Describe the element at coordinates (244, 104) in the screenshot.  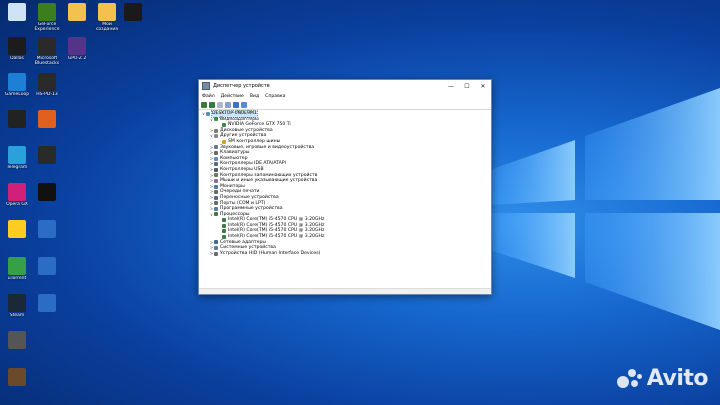
I see `scan-hardware-icon` at that location.